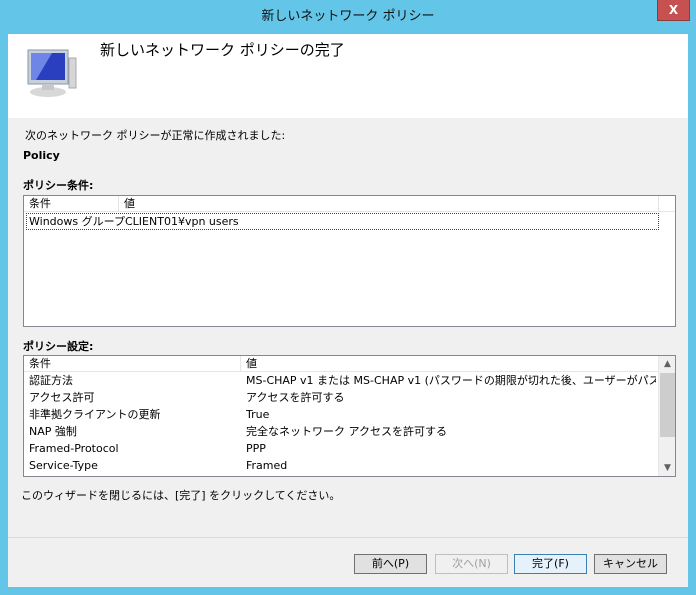  I want to click on cell-condition: 認証方法, so click(51, 380).